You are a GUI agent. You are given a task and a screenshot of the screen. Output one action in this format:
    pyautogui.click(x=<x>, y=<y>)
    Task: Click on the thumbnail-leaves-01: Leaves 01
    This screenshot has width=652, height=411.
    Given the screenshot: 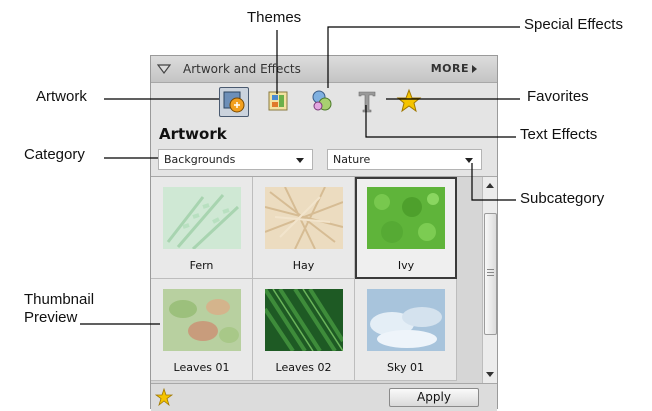 What is the action you would take?
    pyautogui.click(x=202, y=330)
    